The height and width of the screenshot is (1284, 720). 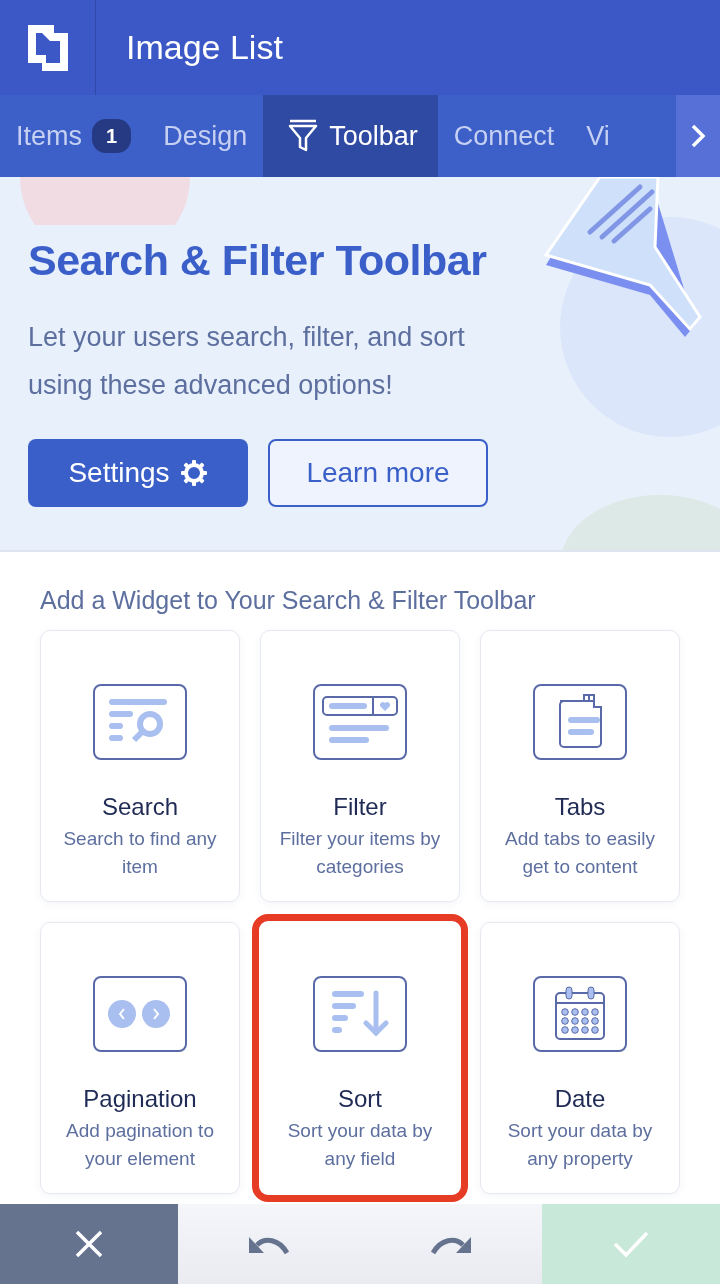 What do you see at coordinates (580, 1013) in the screenshot?
I see `calendar-icon` at bounding box center [580, 1013].